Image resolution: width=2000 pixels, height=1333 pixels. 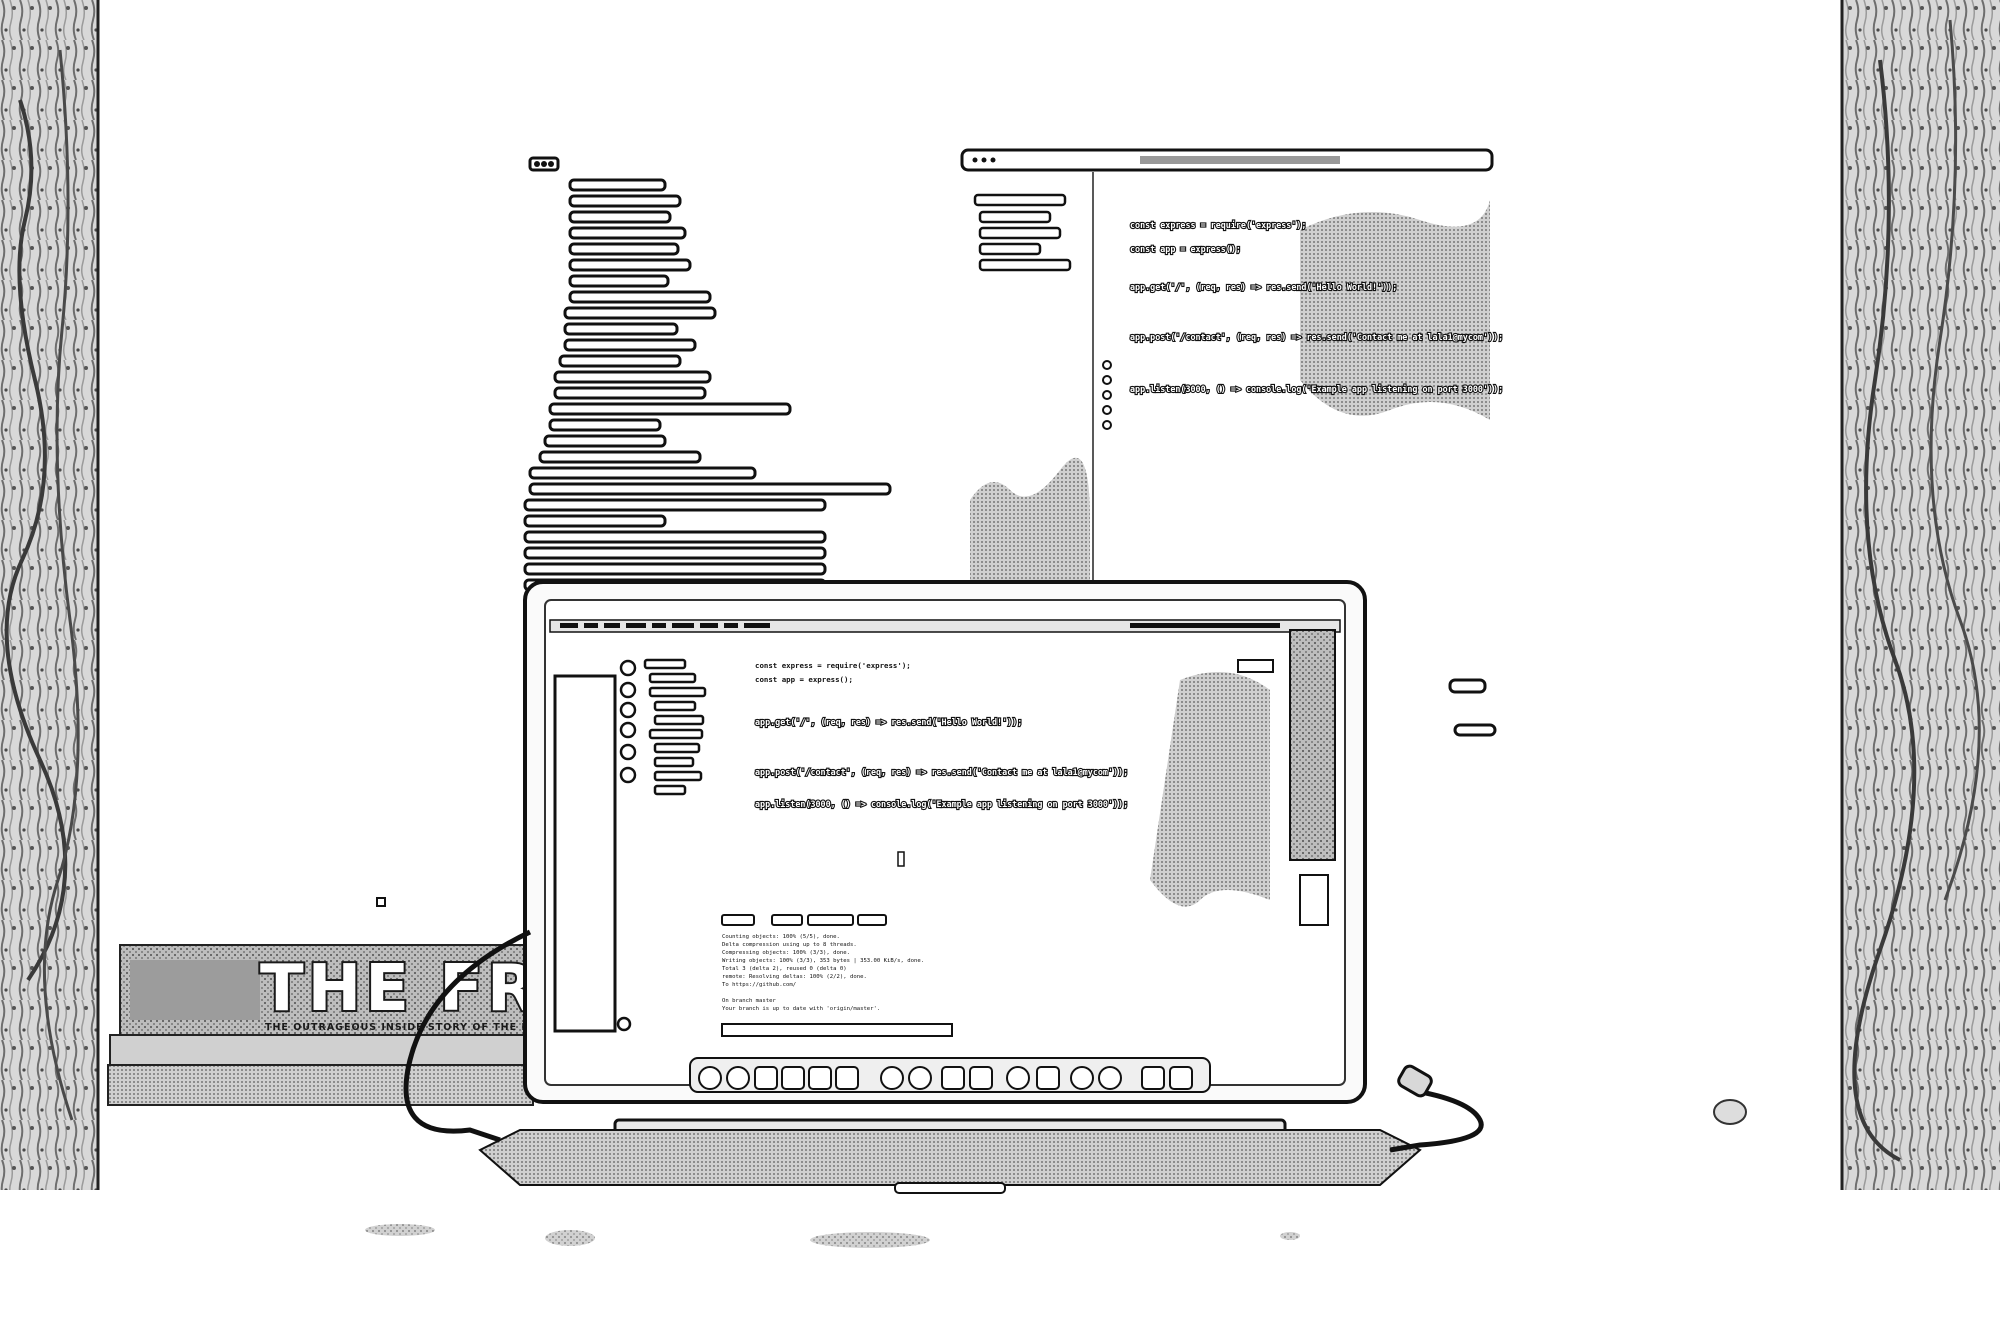 What do you see at coordinates (1185, 249) in the screenshot?
I see `editor-code-line-2: const app = express();` at bounding box center [1185, 249].